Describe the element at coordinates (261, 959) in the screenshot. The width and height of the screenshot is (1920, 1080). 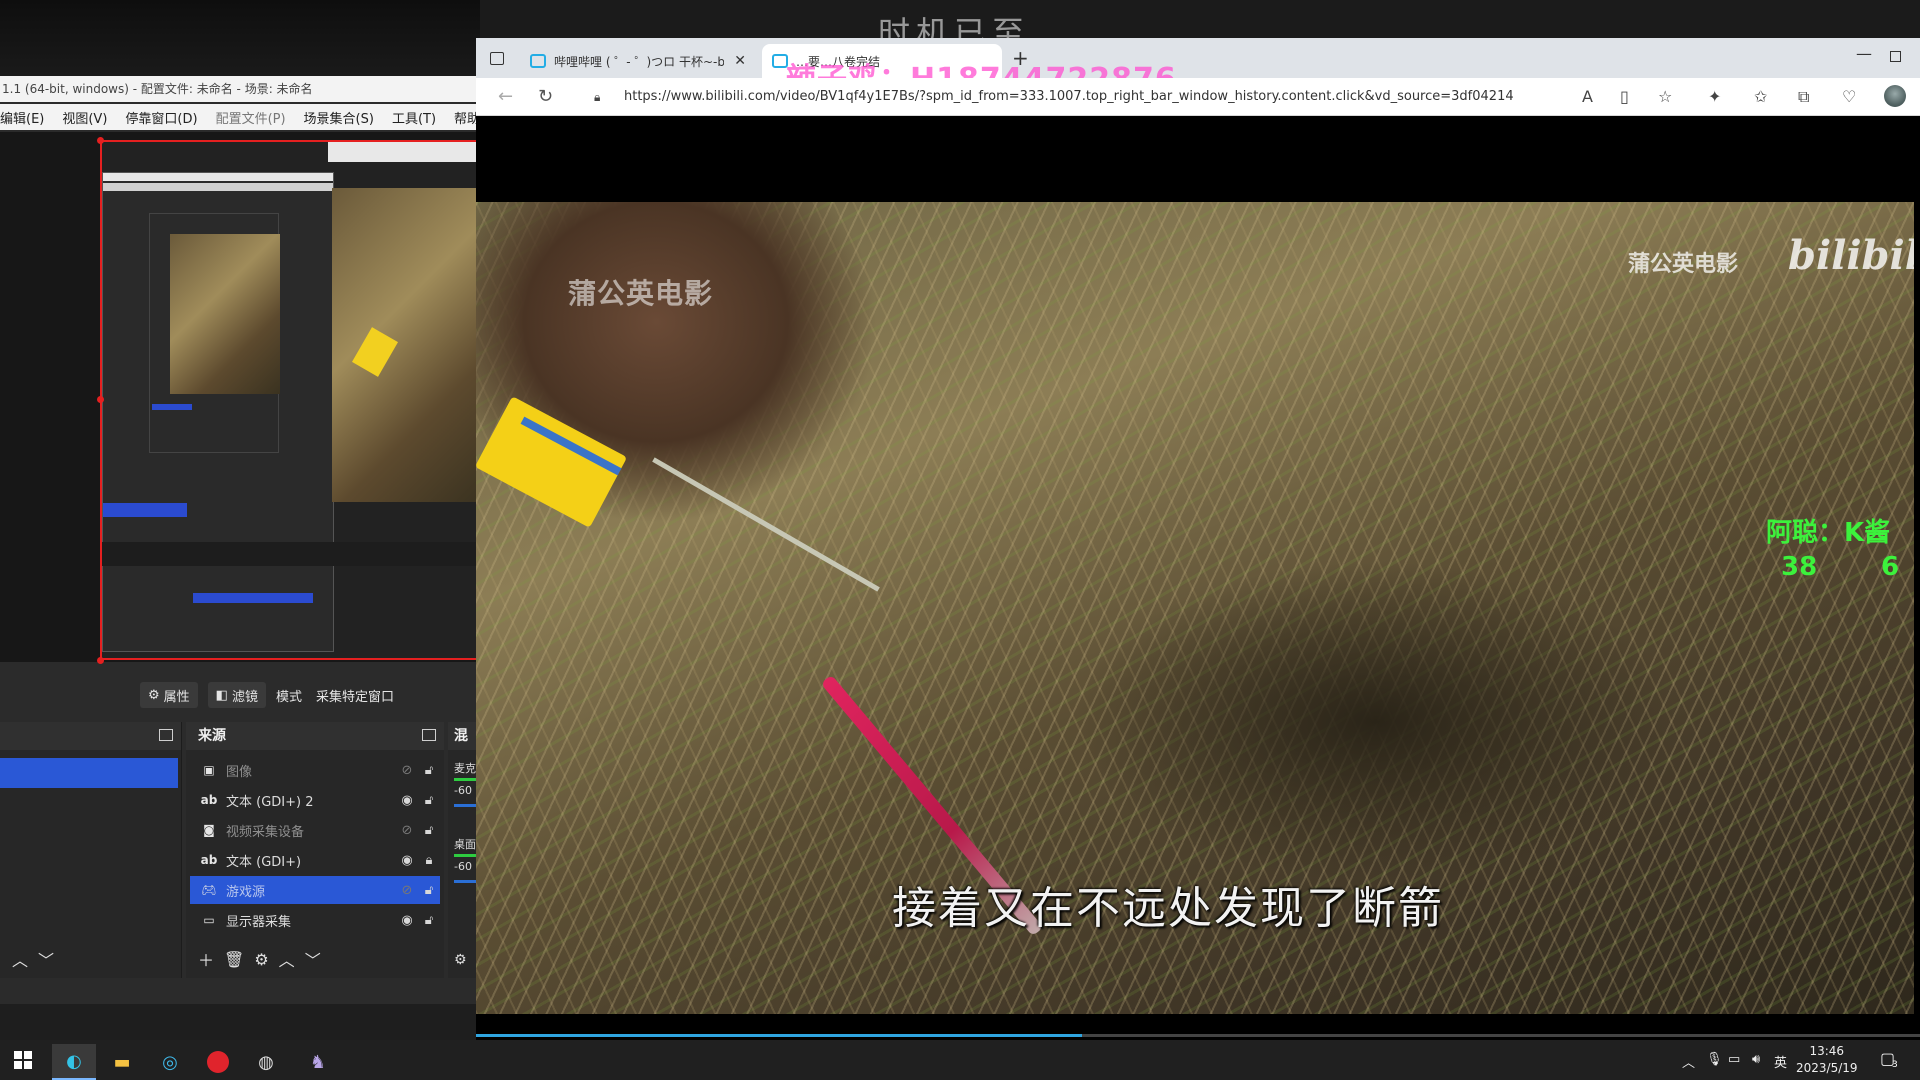
I see `gear-icon: ⚙` at that location.